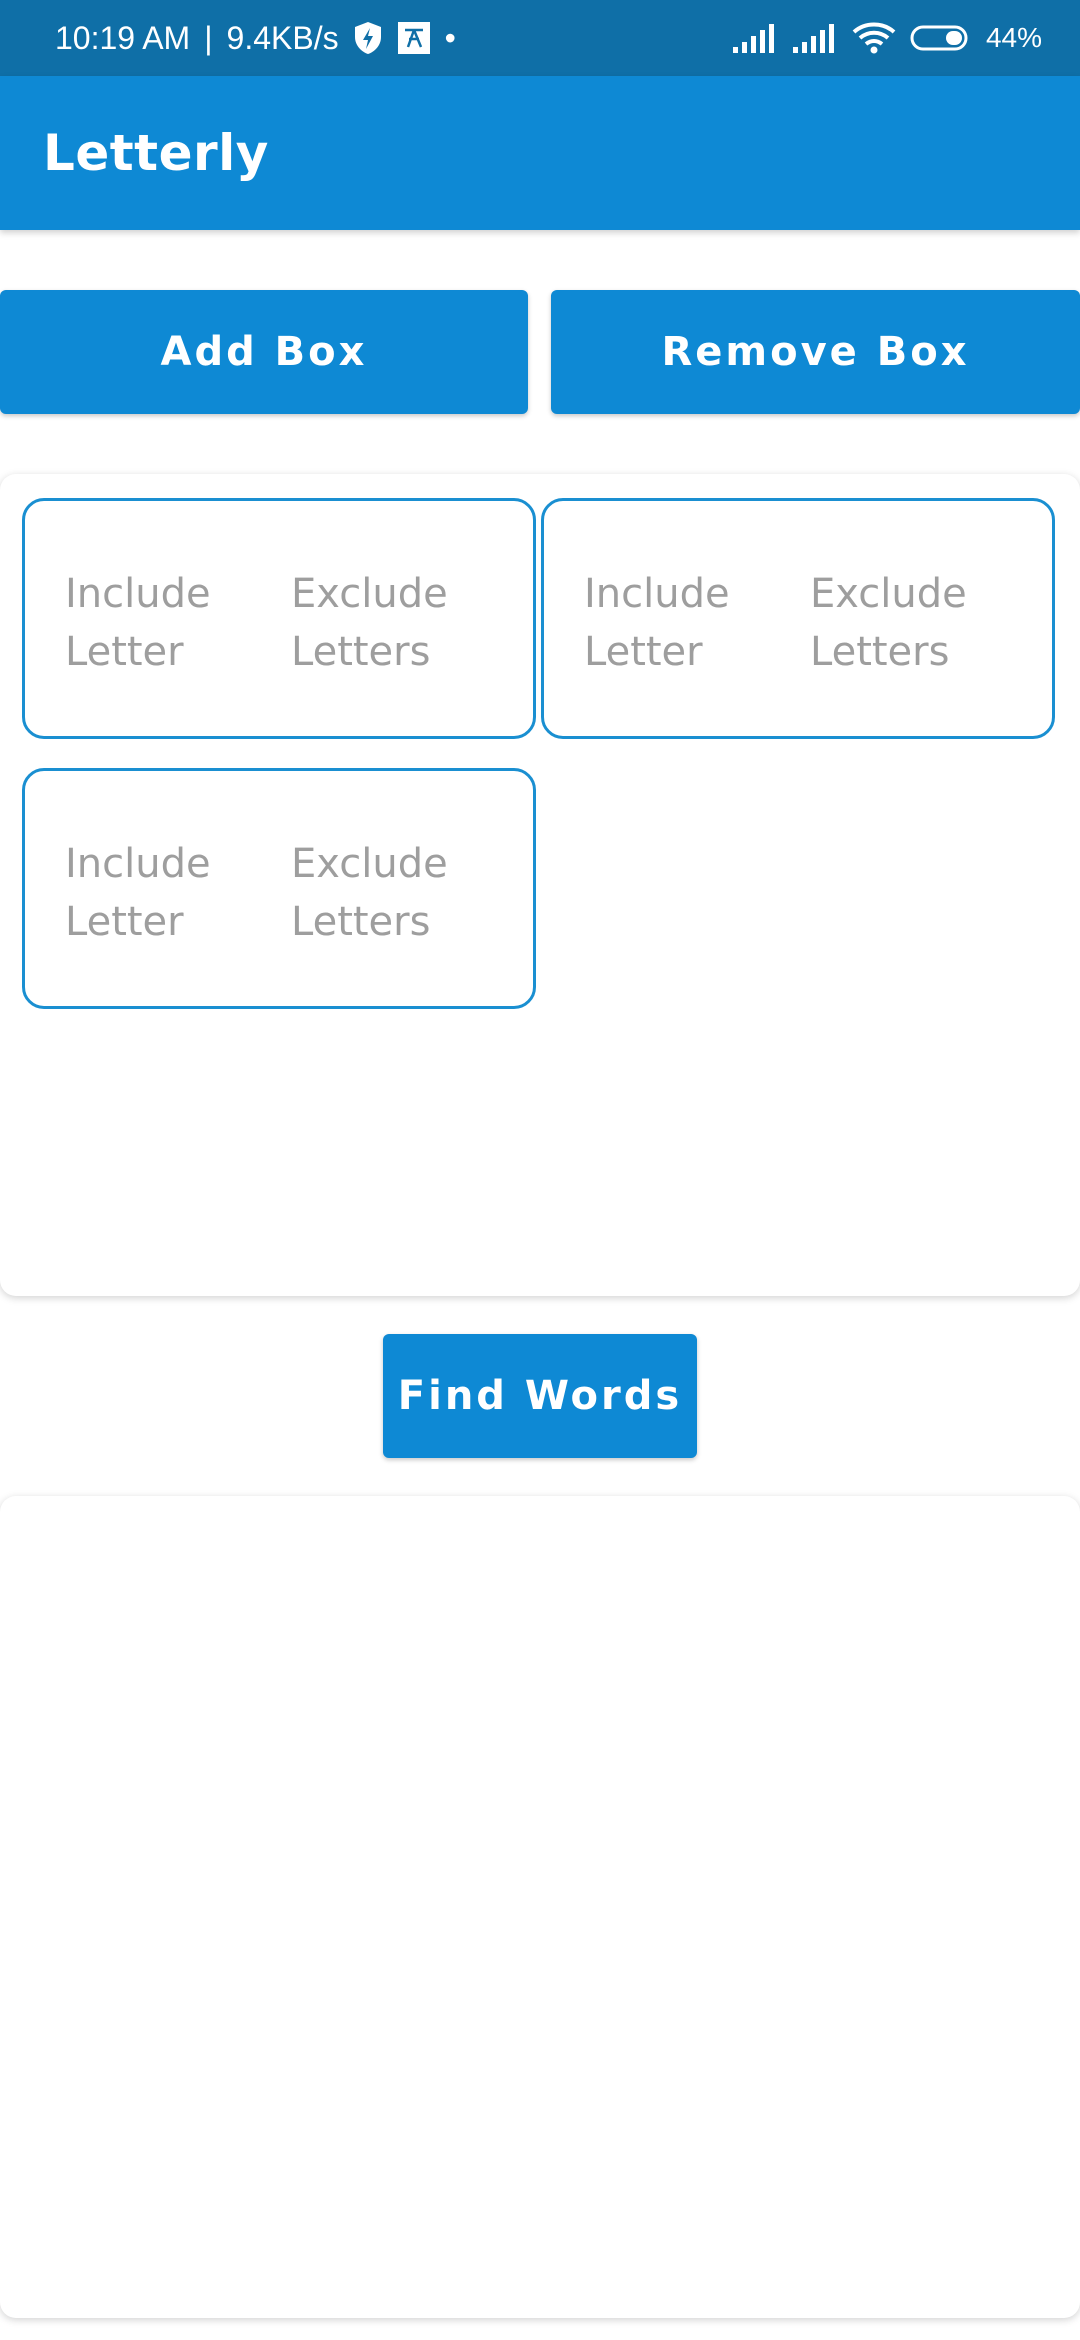  What do you see at coordinates (941, 38) in the screenshot?
I see `battery-icon` at bounding box center [941, 38].